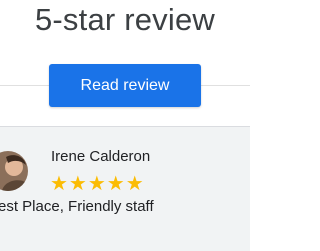 This screenshot has height=251, width=320. Describe the element at coordinates (225, 85) in the screenshot. I see `divider-right` at that location.